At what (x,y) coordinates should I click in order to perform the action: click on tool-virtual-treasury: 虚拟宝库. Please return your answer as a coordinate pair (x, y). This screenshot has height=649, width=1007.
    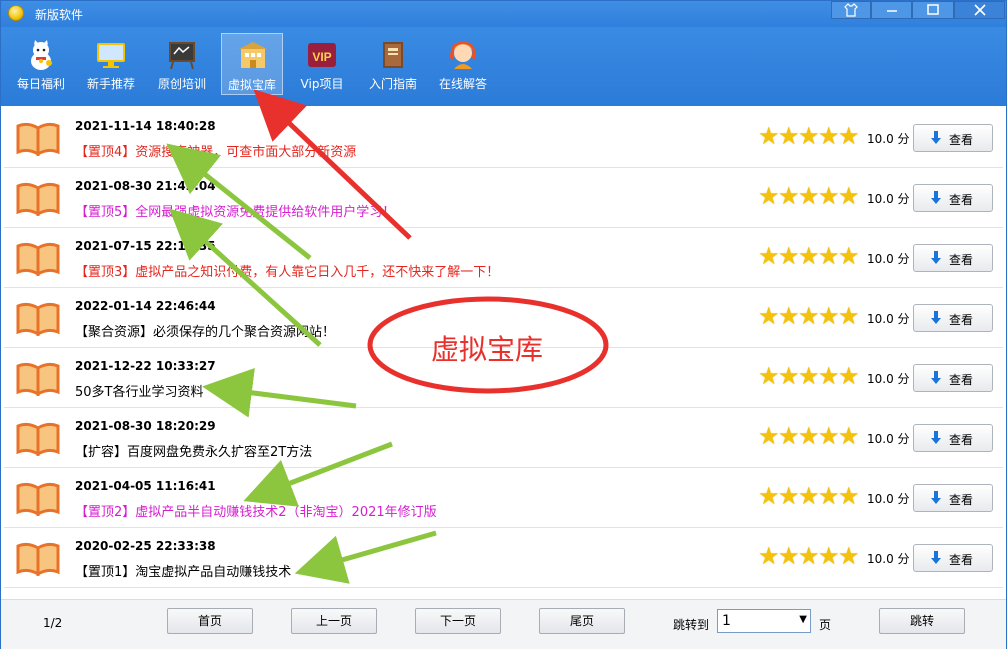
    Looking at the image, I should click on (252, 64).